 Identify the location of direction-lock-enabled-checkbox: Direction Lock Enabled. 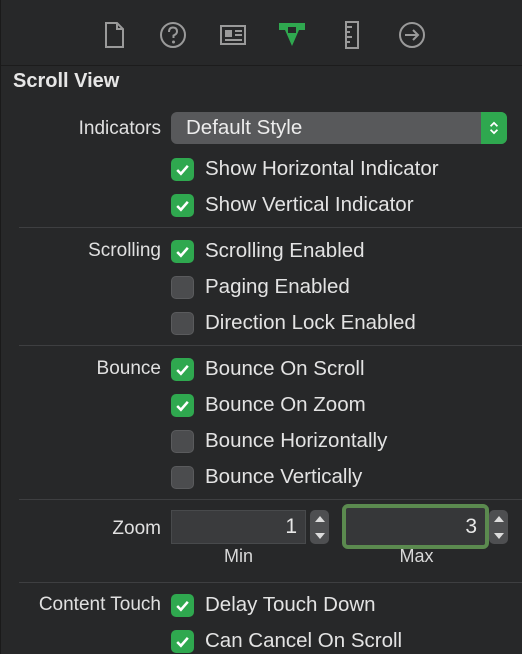
(293, 323).